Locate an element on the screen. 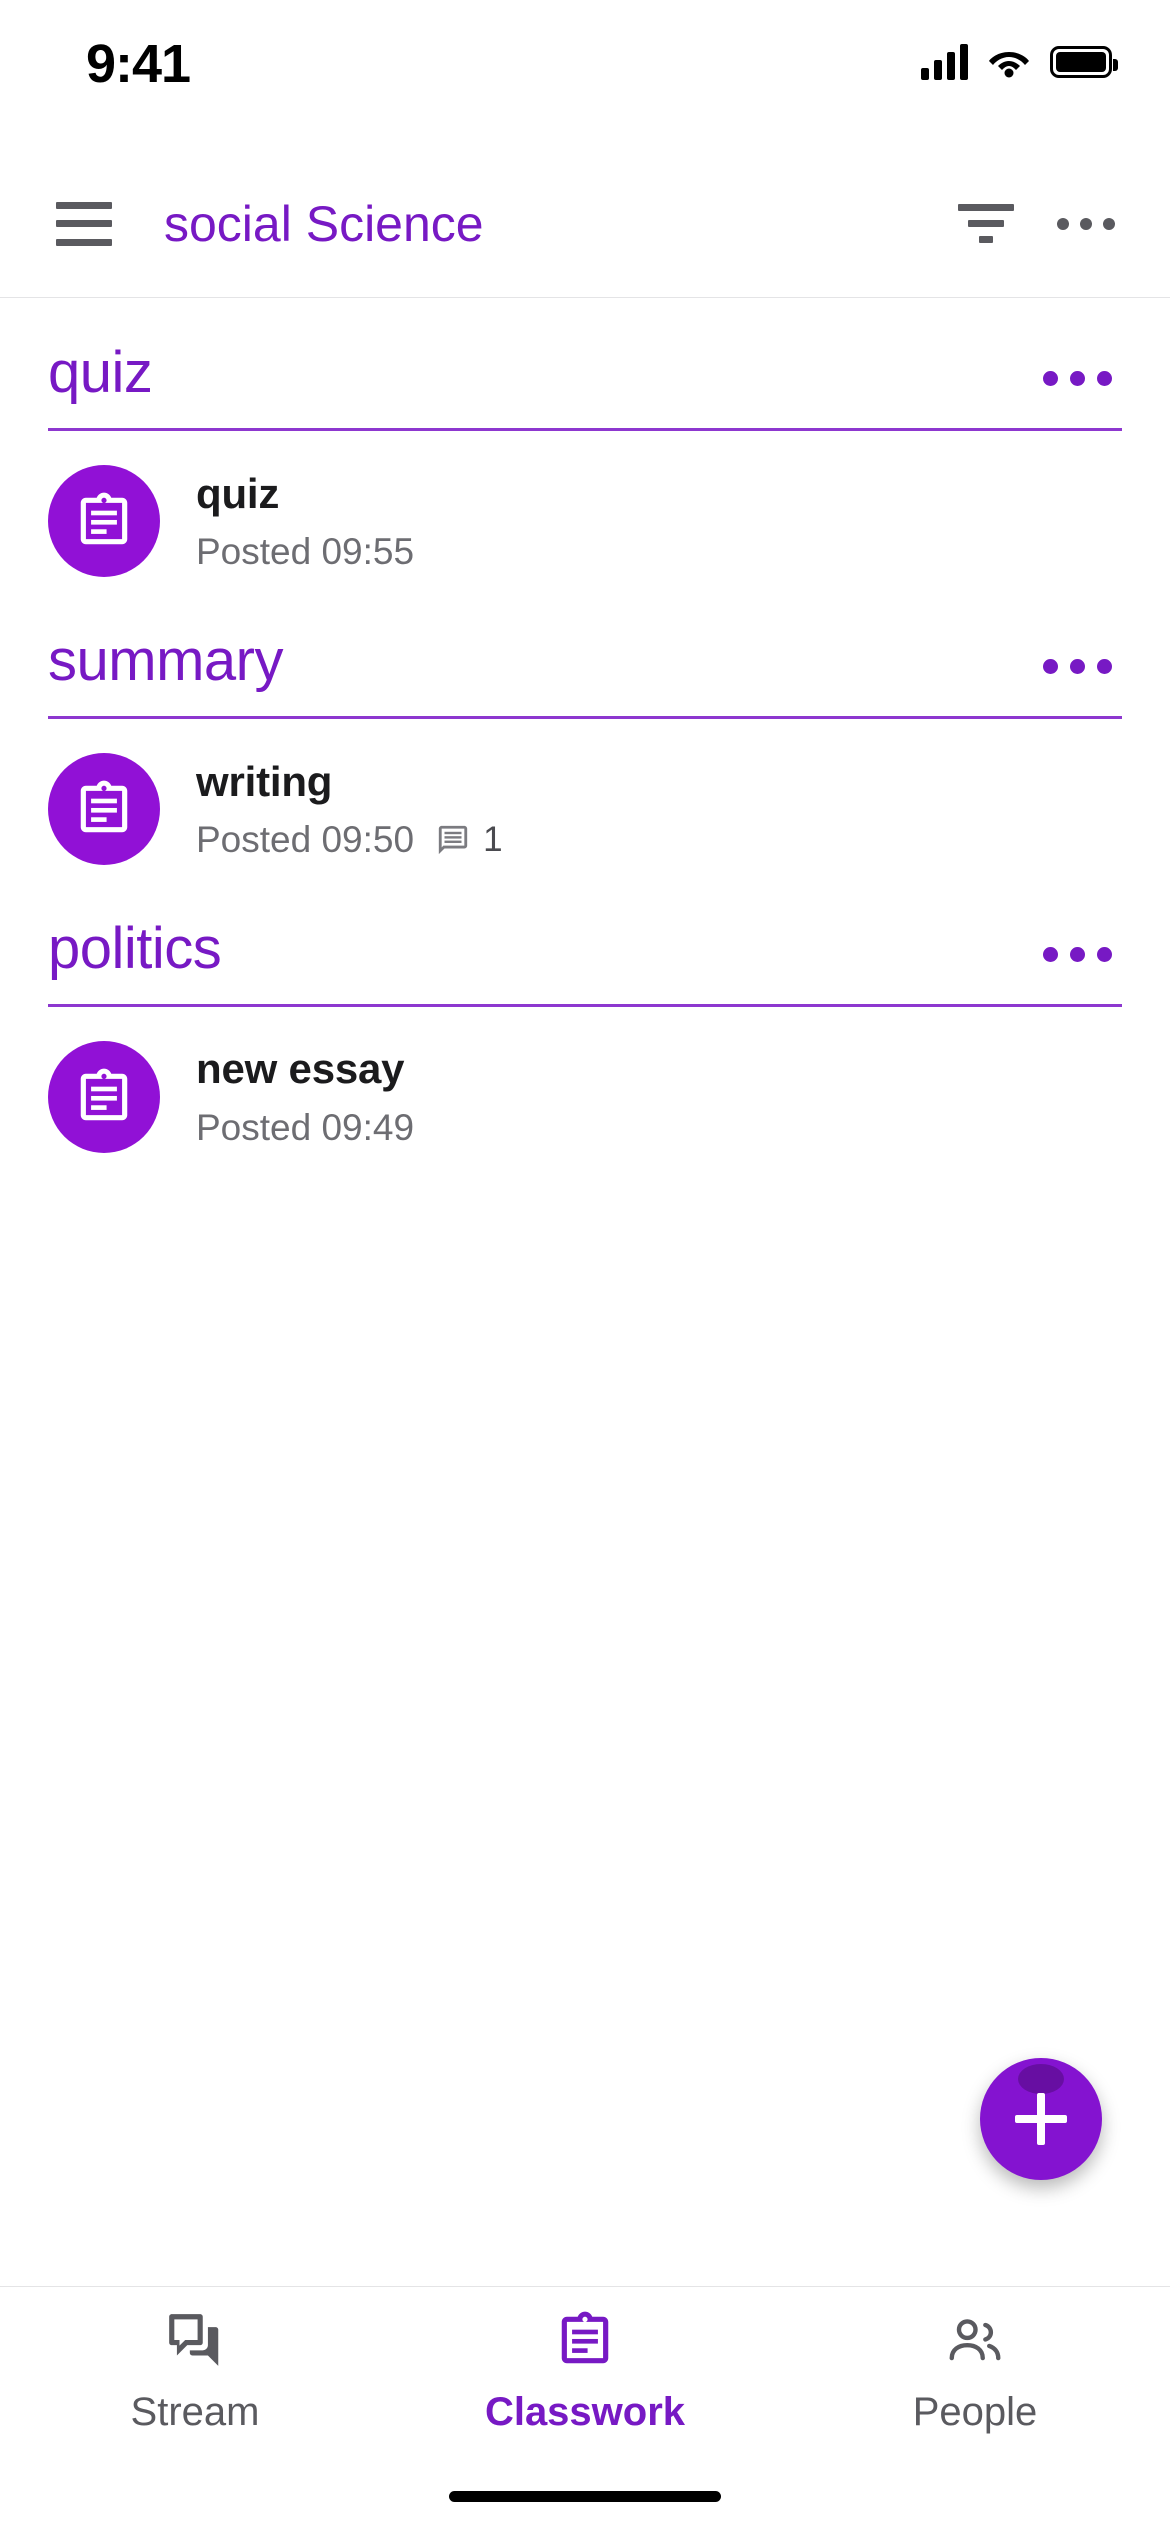  nav-item-people: People is located at coordinates (975, 2372).